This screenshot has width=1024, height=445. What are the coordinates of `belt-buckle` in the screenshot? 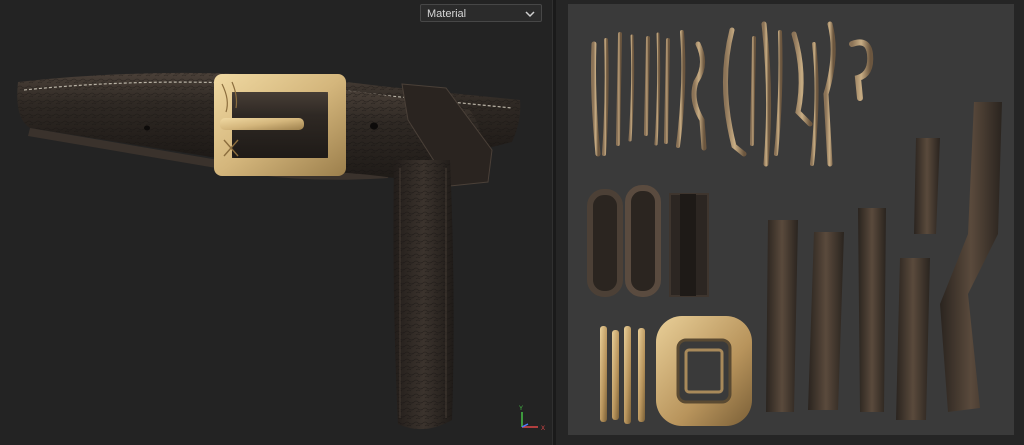 It's located at (280, 125).